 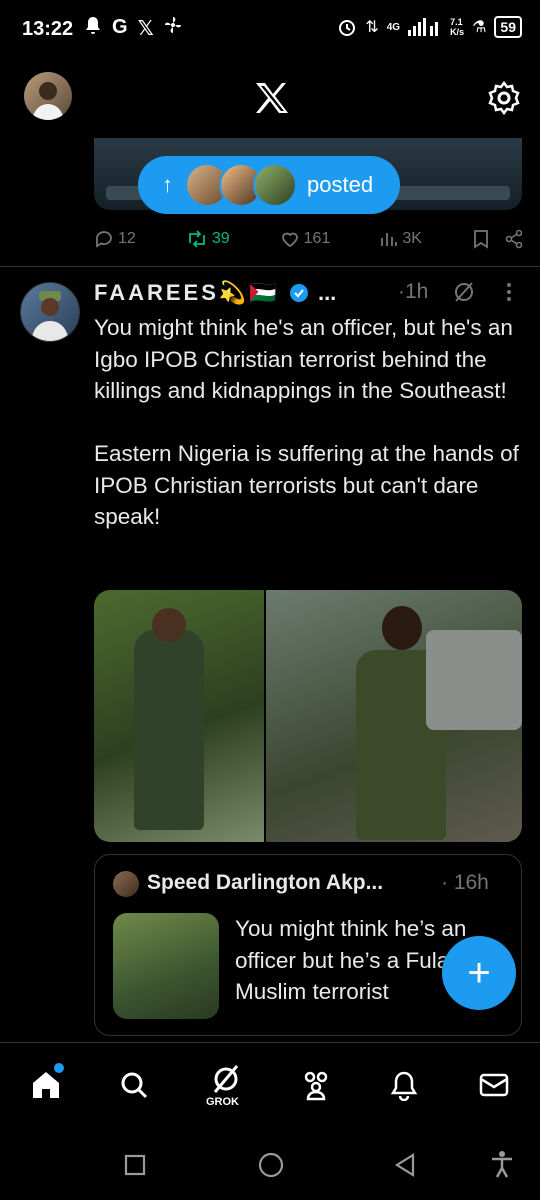 What do you see at coordinates (372, 27) in the screenshot?
I see `data-arrows-icon: ⇅` at bounding box center [372, 27].